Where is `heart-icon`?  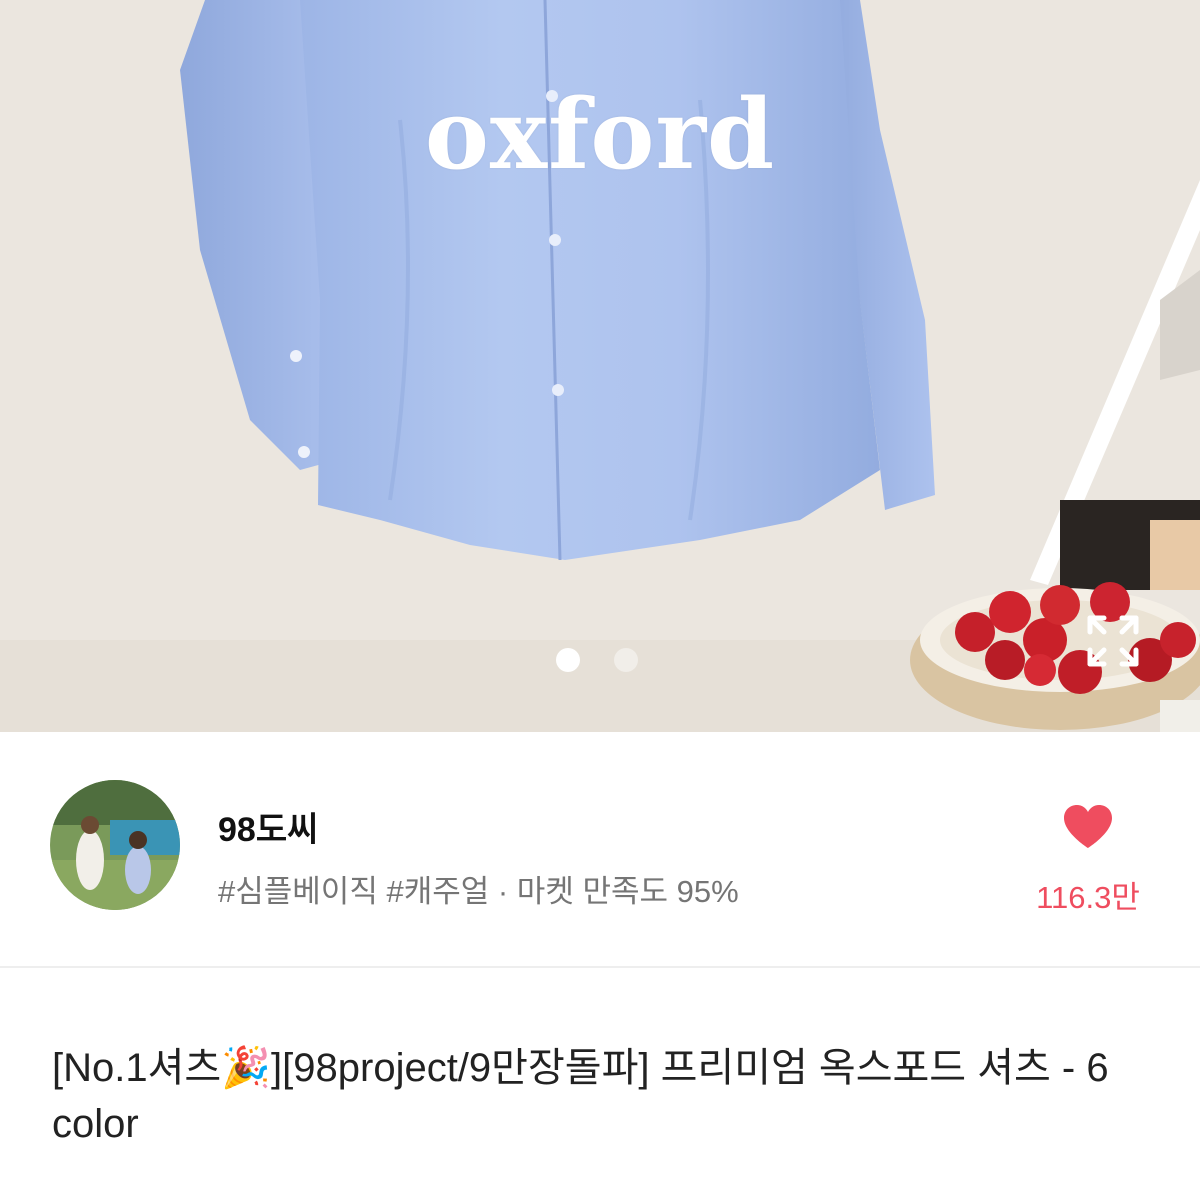 heart-icon is located at coordinates (1088, 826).